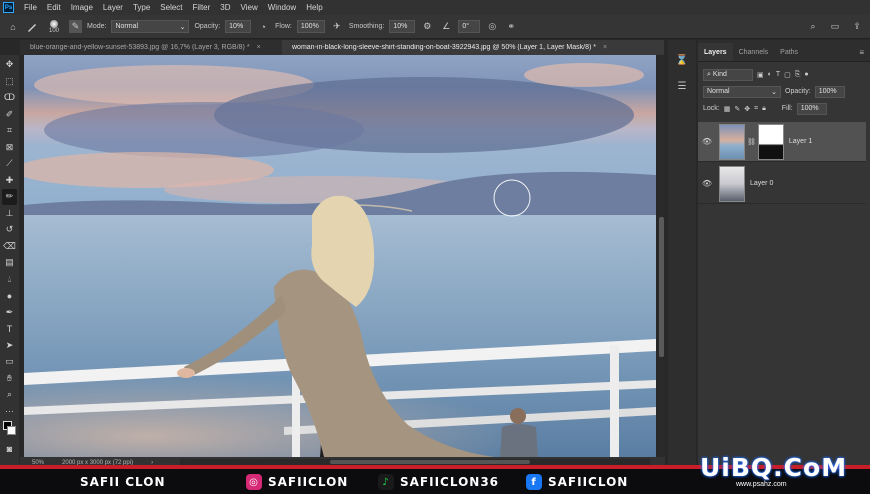 This screenshot has width=870, height=494. Describe the element at coordinates (806, 74) in the screenshot. I see `filter-toggle-icon: ●` at that location.